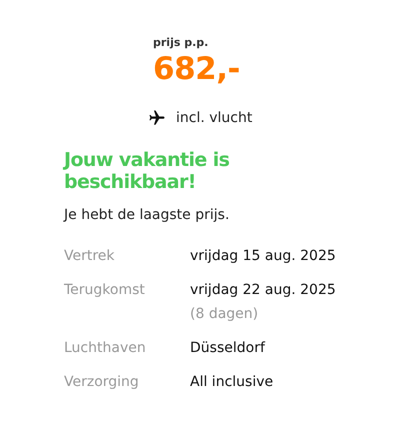 This screenshot has height=433, width=400. Describe the element at coordinates (147, 215) in the screenshot. I see `availability-subtitle: Je hebt de laagste prijs.` at that location.